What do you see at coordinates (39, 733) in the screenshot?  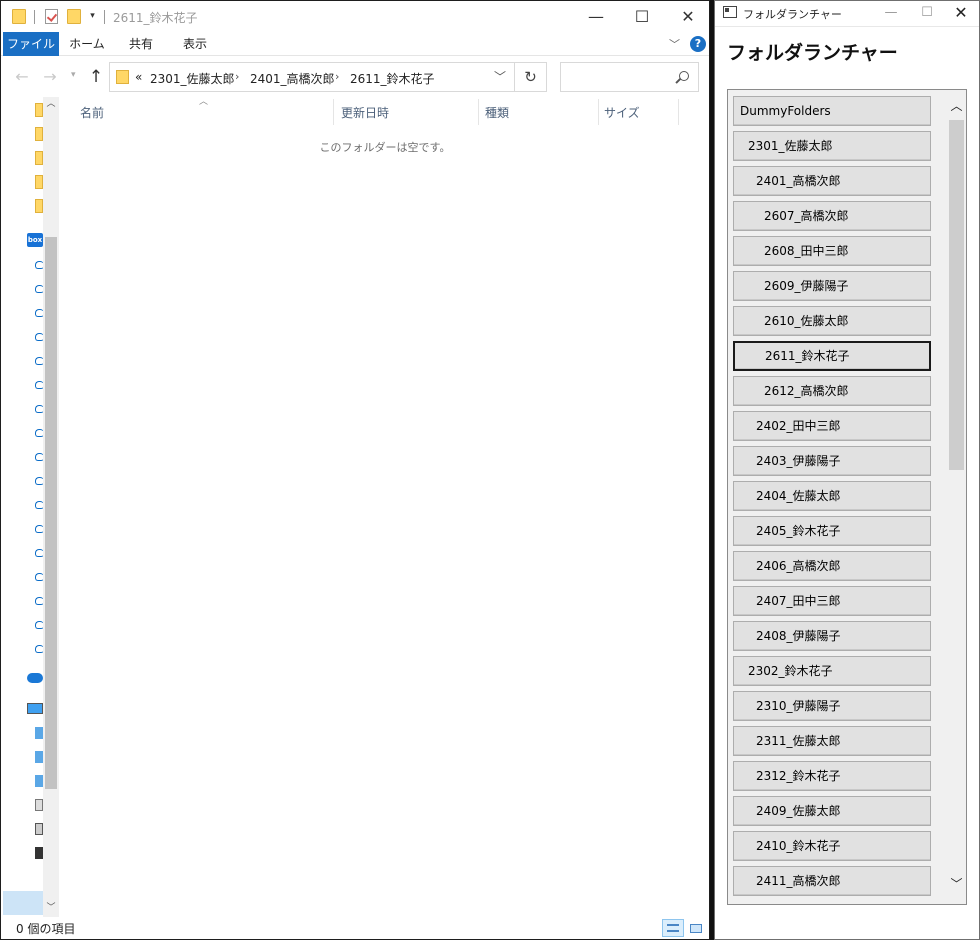 I see `objects-3d-icon` at bounding box center [39, 733].